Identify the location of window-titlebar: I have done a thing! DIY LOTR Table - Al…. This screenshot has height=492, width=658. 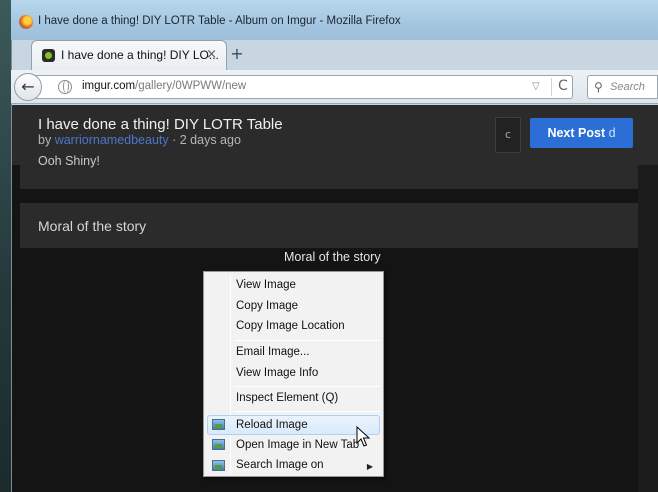
(334, 20).